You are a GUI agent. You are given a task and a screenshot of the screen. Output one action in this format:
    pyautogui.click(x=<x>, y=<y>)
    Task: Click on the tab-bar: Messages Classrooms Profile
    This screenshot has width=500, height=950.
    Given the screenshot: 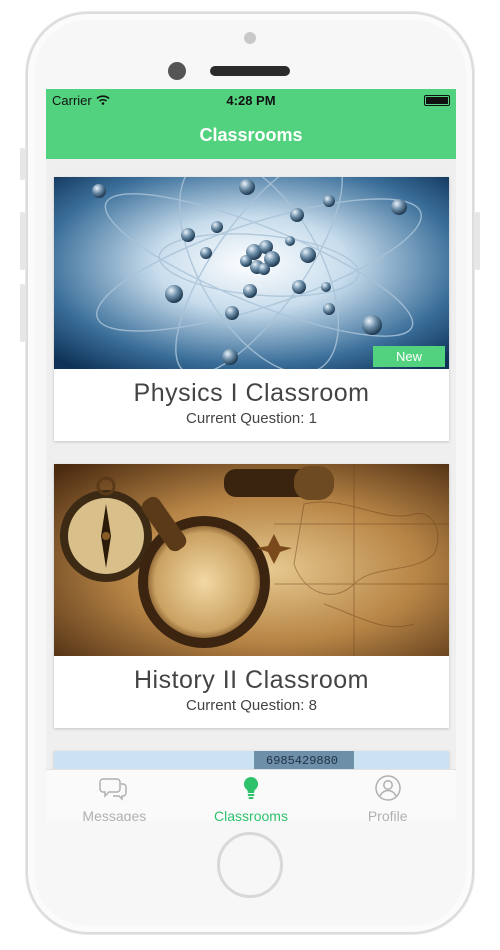 What is the action you would take?
    pyautogui.click(x=251, y=795)
    